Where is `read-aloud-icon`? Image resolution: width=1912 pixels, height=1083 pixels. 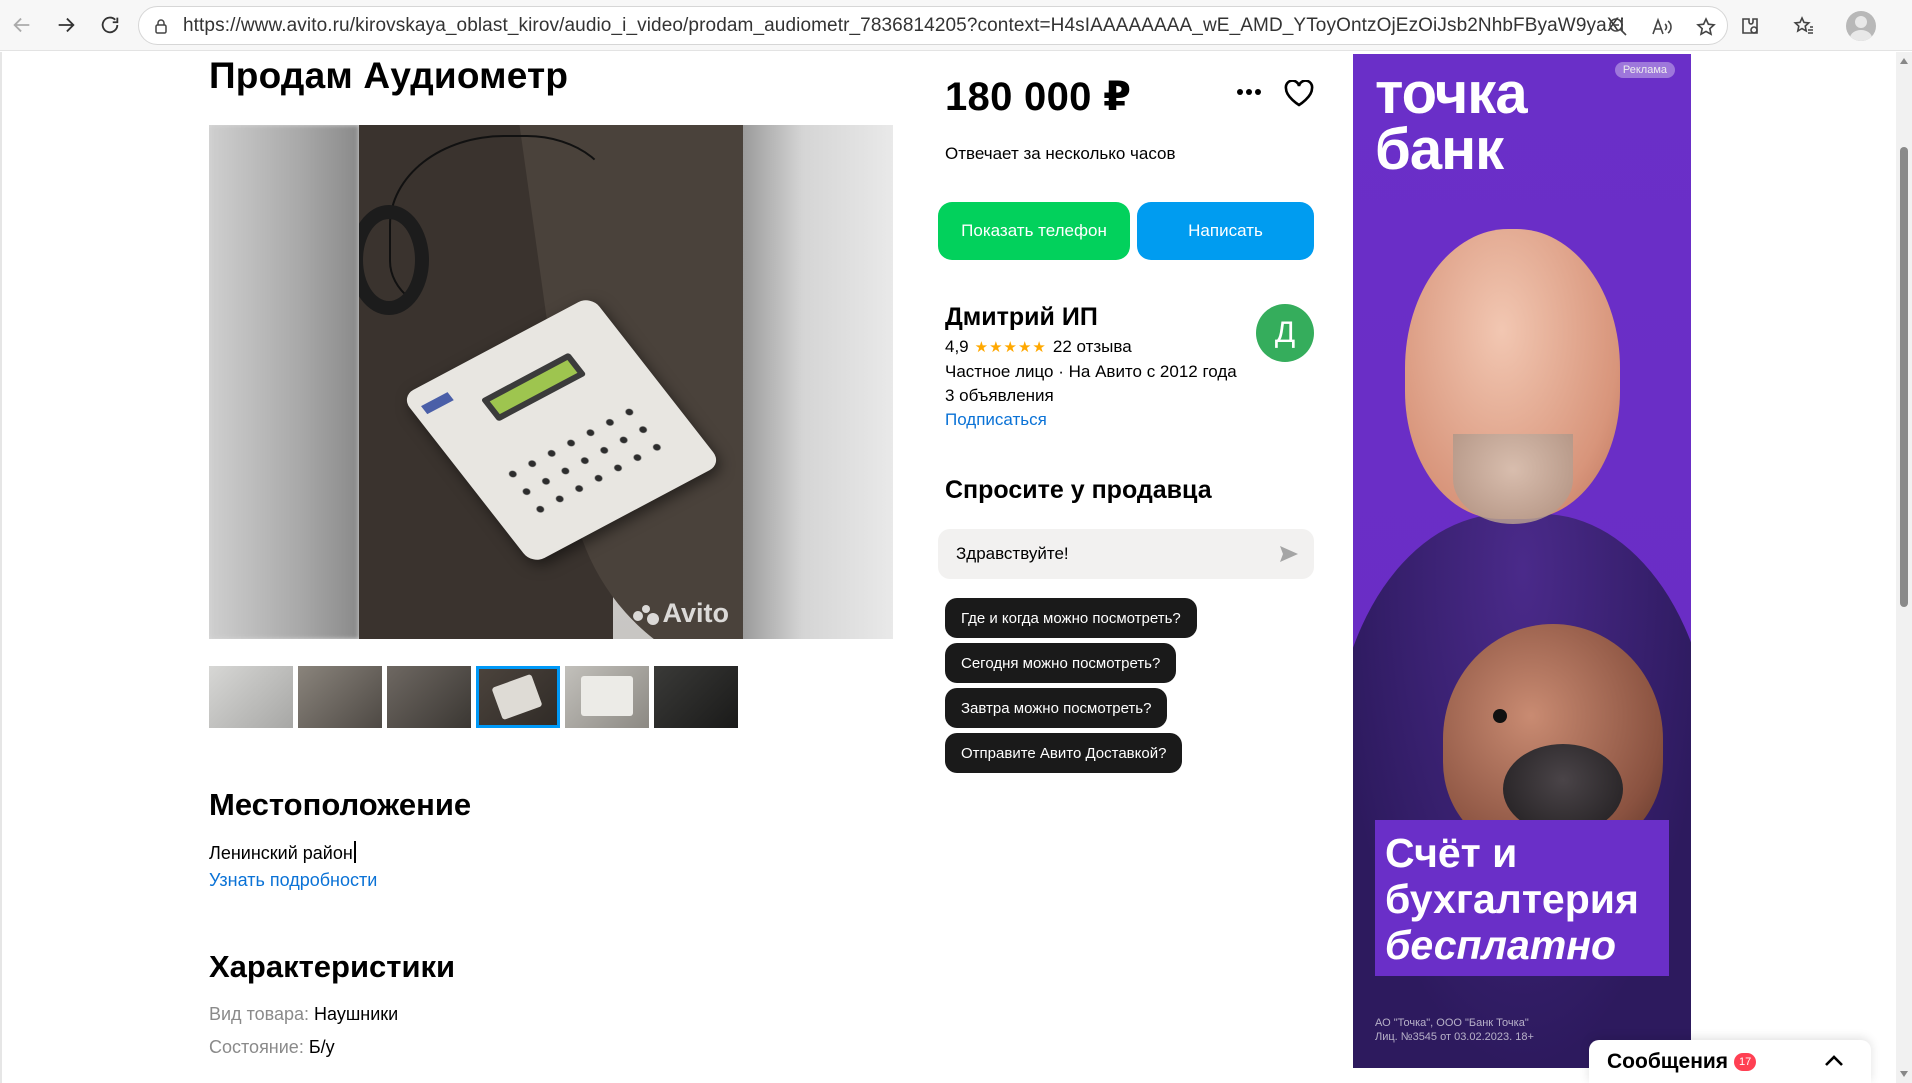 read-aloud-icon is located at coordinates (1662, 27).